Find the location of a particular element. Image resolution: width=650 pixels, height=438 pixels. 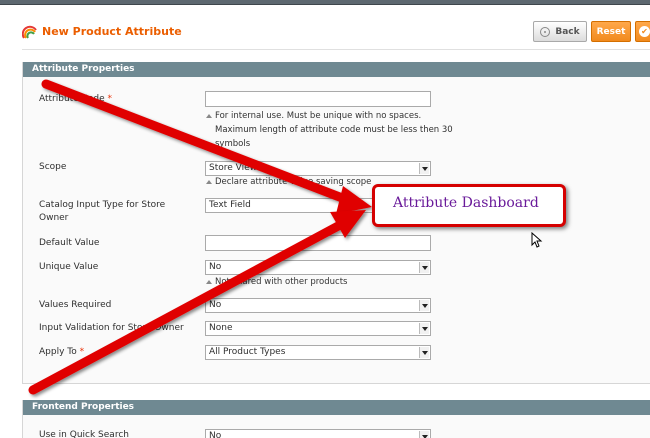

unique-value-label: Unique Value is located at coordinates (69, 267).